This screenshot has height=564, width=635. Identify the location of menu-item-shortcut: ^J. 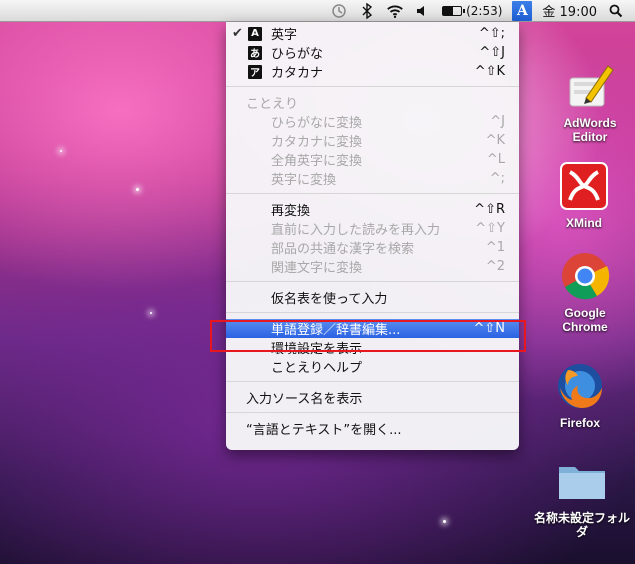
(497, 121).